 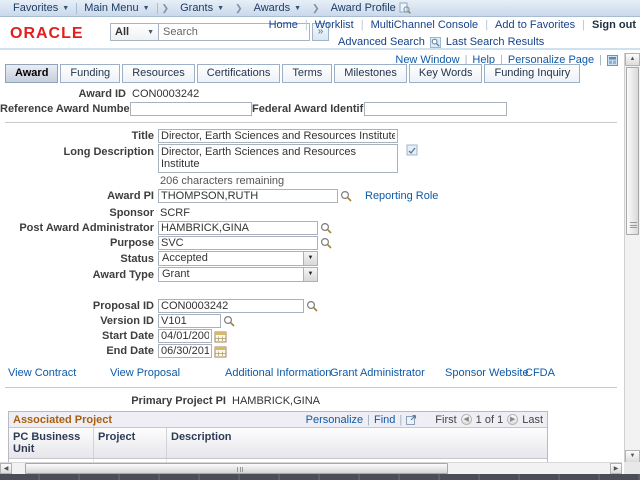 What do you see at coordinates (134, 32) in the screenshot?
I see `search-scope-select: All ▼` at bounding box center [134, 32].